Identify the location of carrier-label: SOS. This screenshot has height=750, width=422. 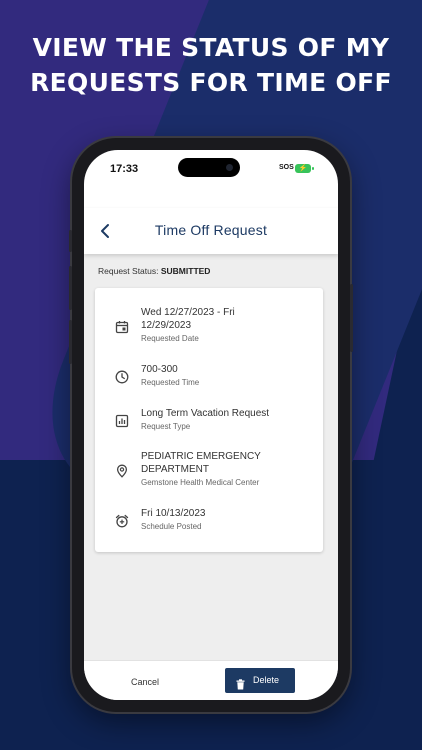
(286, 167).